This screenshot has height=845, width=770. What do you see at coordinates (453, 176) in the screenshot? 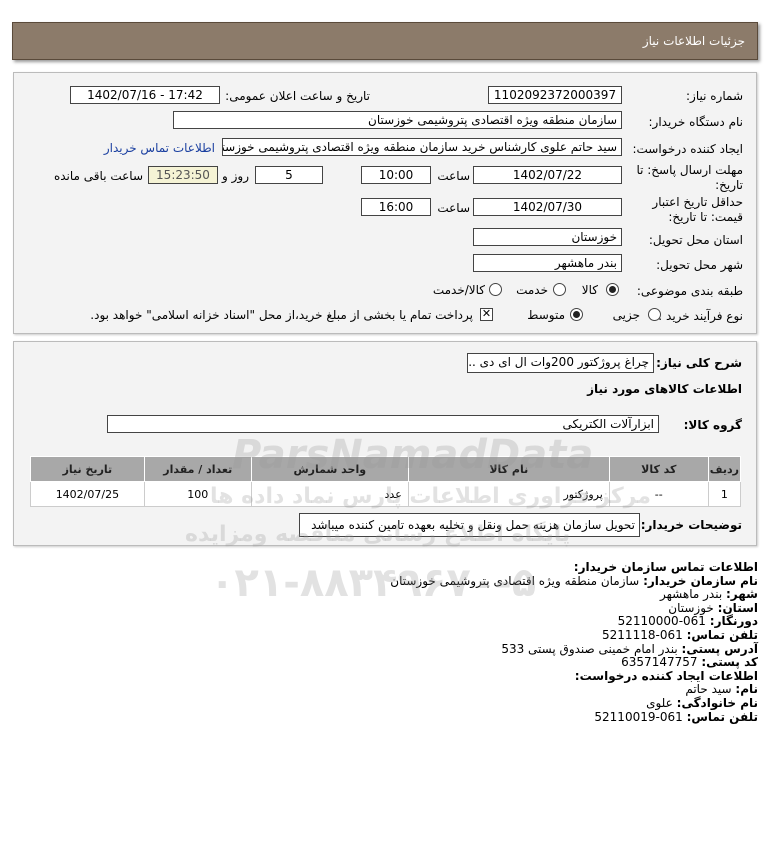
I see `deadline-hour-label: ساعت` at bounding box center [453, 176].